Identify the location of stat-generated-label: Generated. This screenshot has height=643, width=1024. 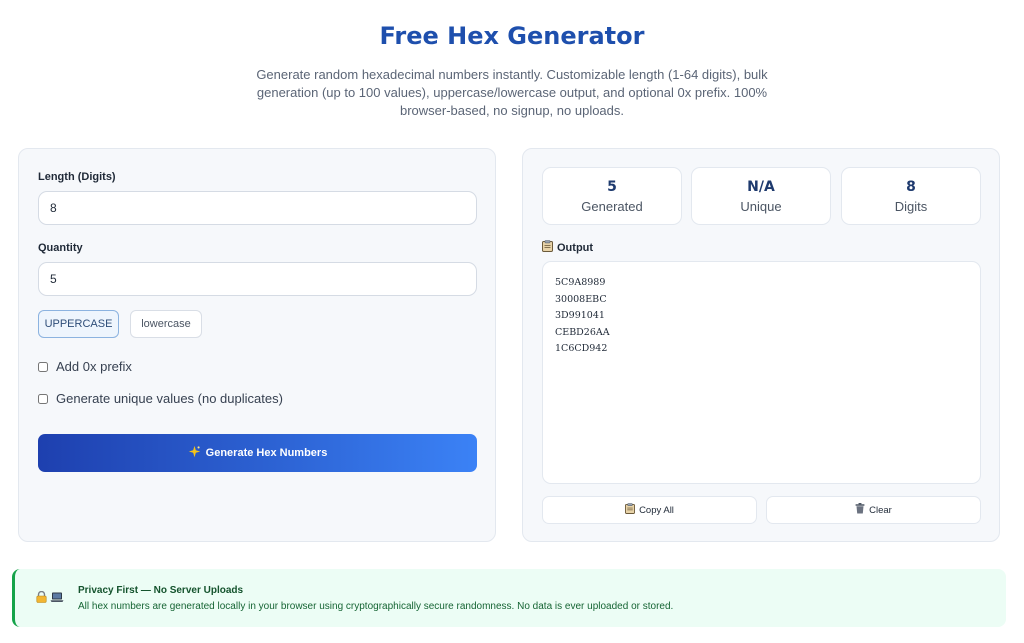
(612, 206).